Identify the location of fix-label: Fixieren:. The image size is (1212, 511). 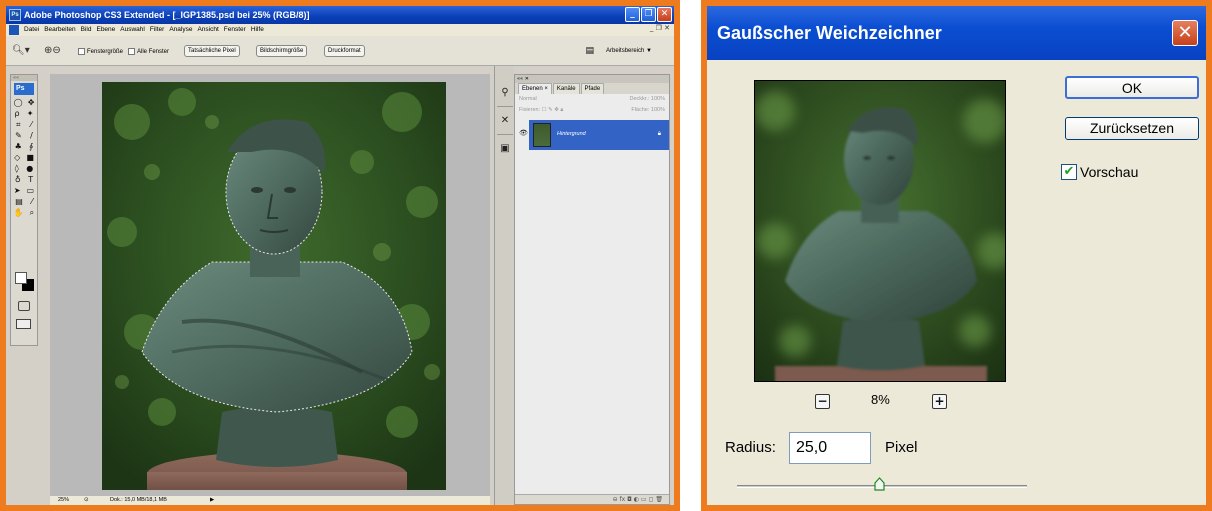
(530, 110).